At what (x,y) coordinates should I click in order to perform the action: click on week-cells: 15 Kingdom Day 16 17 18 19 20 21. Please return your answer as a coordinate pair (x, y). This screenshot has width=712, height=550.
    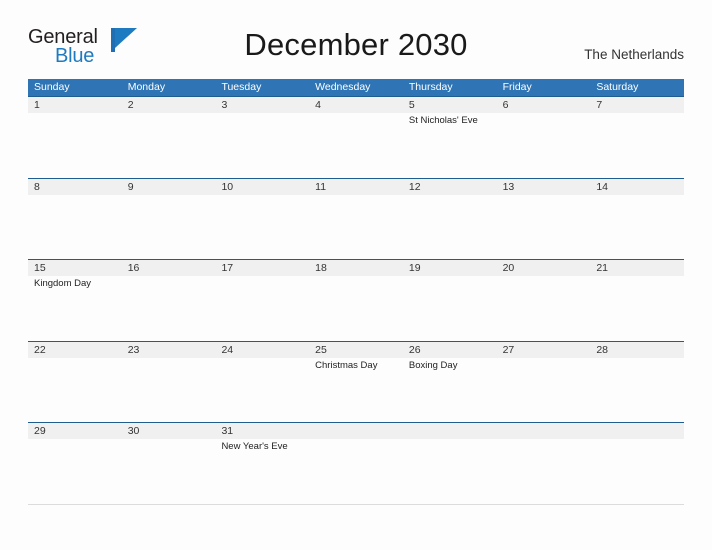
    Looking at the image, I should click on (356, 300).